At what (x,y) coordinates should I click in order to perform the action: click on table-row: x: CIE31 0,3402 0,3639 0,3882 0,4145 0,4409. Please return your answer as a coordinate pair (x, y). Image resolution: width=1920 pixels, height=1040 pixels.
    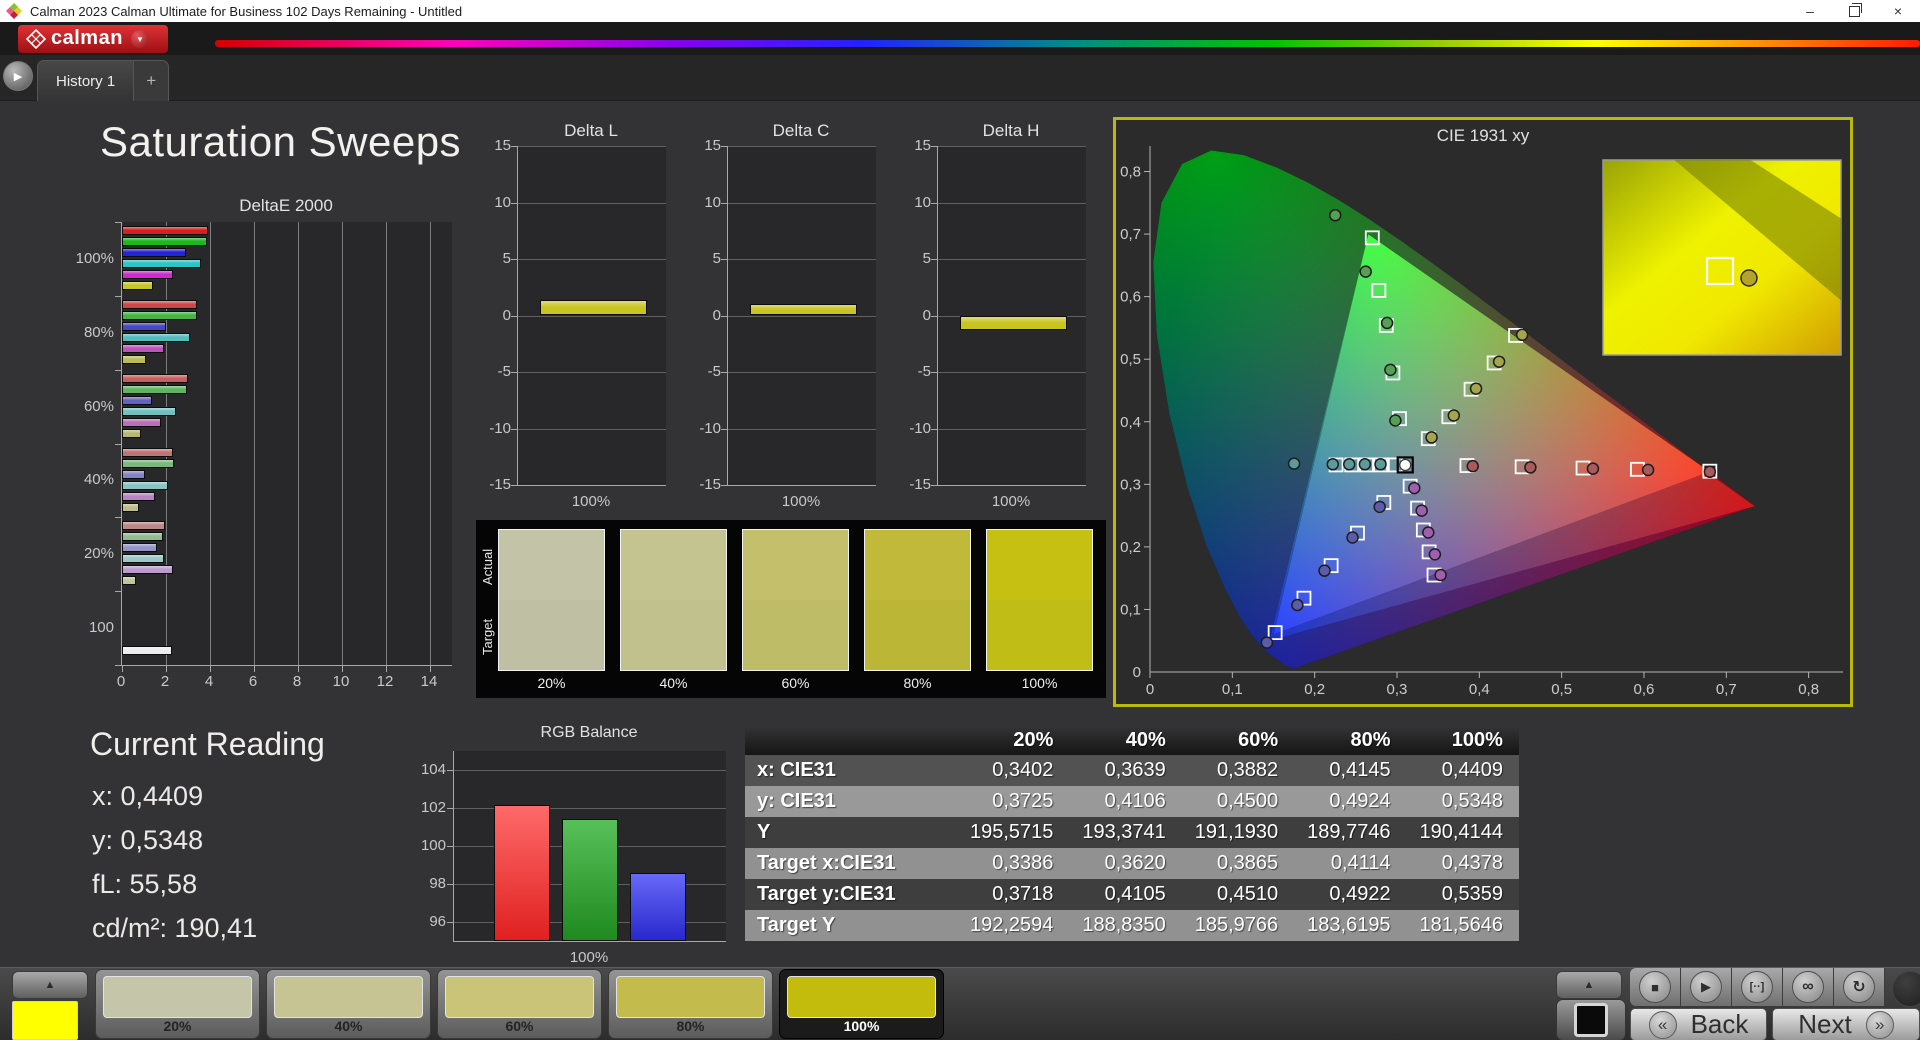
    Looking at the image, I should click on (1132, 770).